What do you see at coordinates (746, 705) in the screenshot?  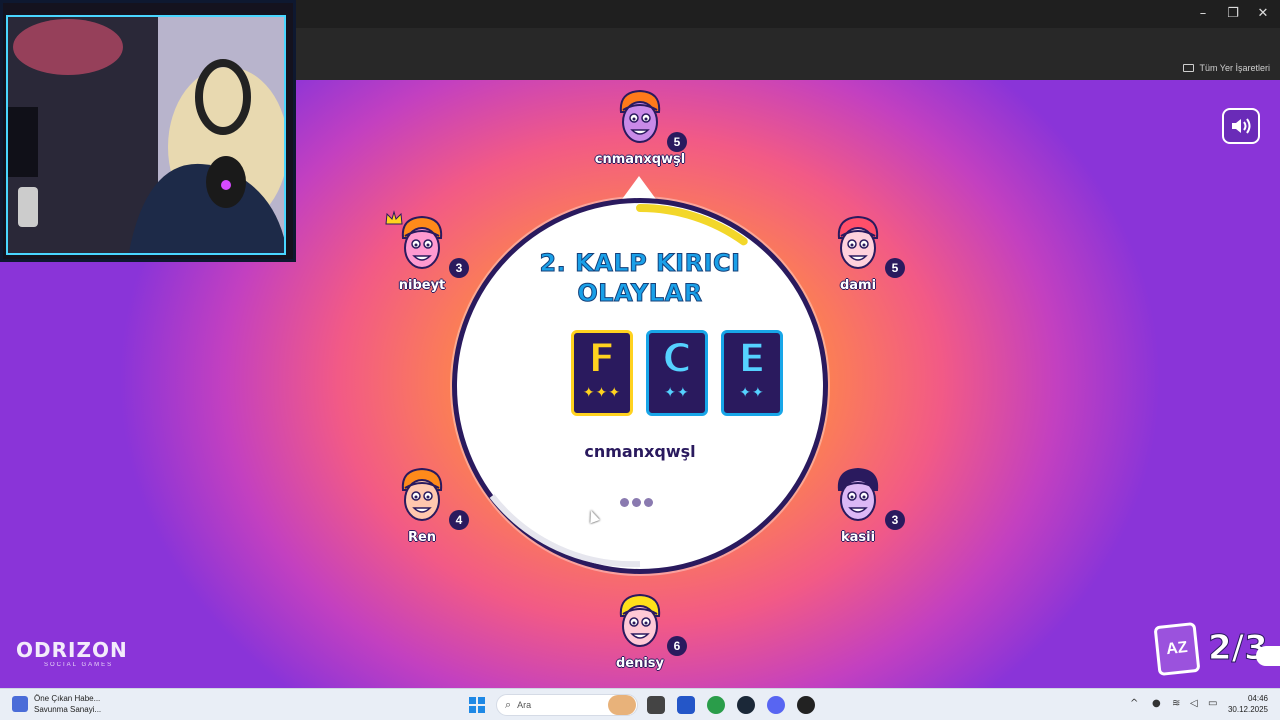 I see `steam-icon` at bounding box center [746, 705].